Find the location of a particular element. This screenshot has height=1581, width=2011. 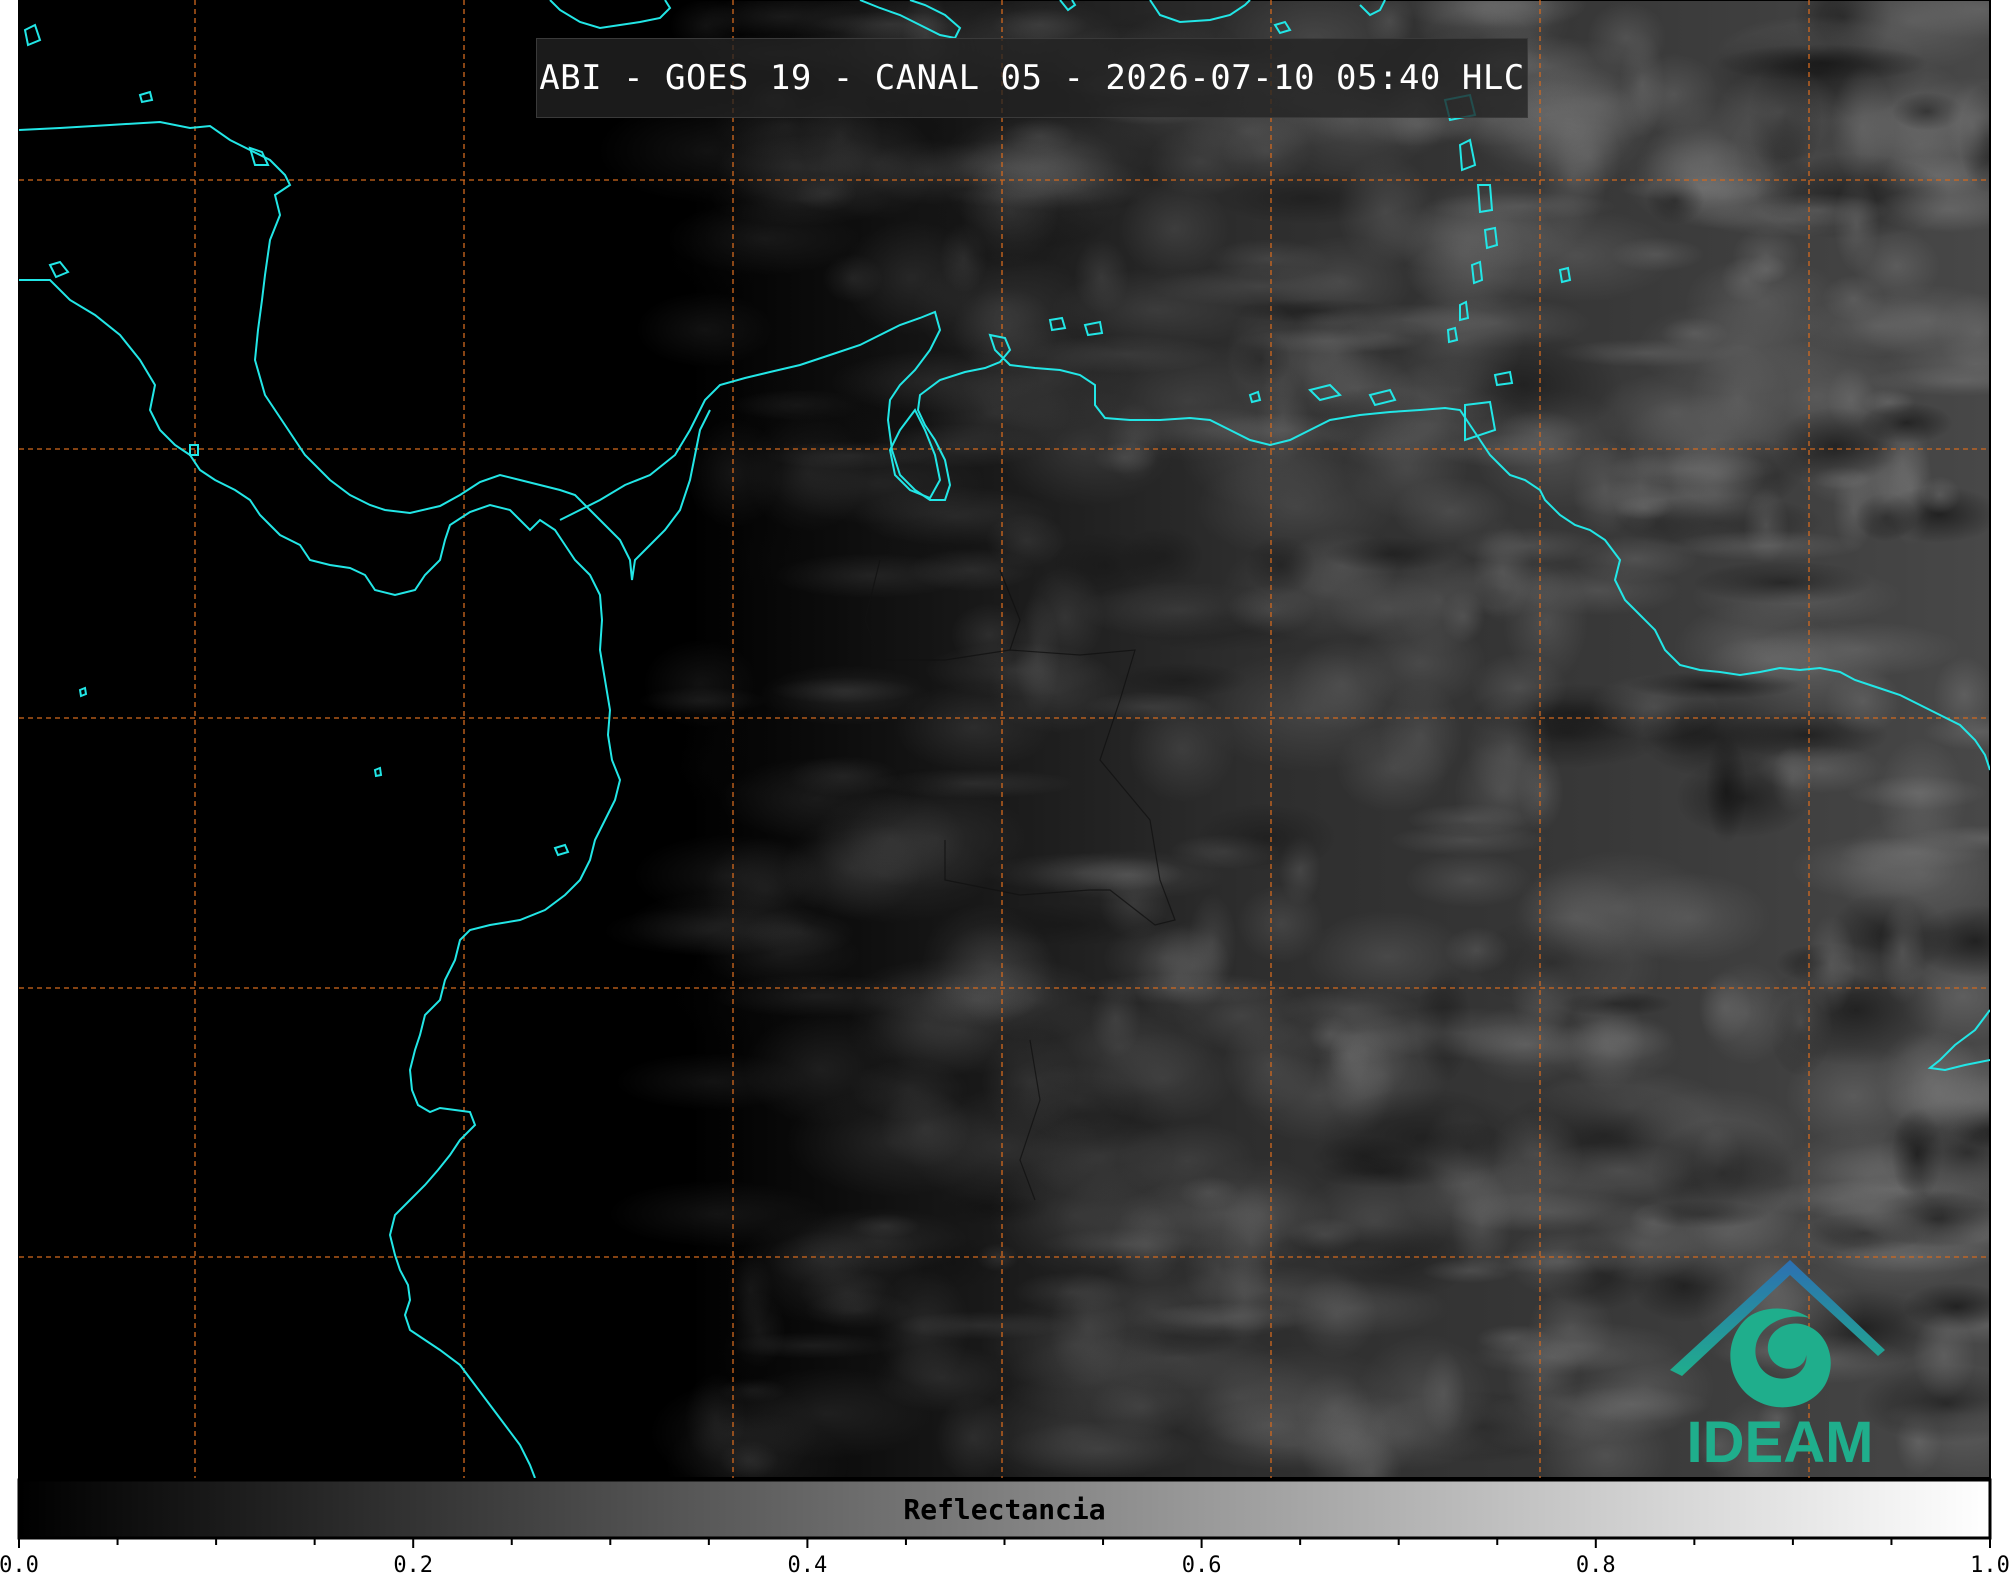

colorbar-tick-label: 0.6 is located at coordinates (1202, 1565).